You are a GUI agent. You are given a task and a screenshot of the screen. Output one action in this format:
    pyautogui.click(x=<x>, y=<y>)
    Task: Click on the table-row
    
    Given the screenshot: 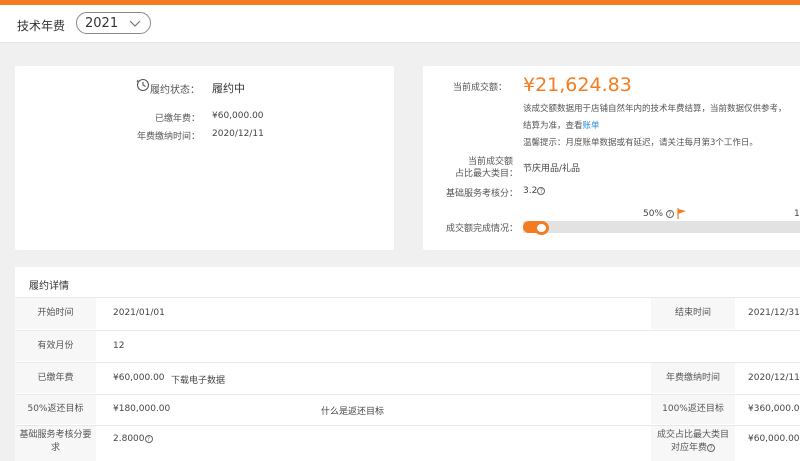 What is the action you would take?
    pyautogui.click(x=407, y=345)
    